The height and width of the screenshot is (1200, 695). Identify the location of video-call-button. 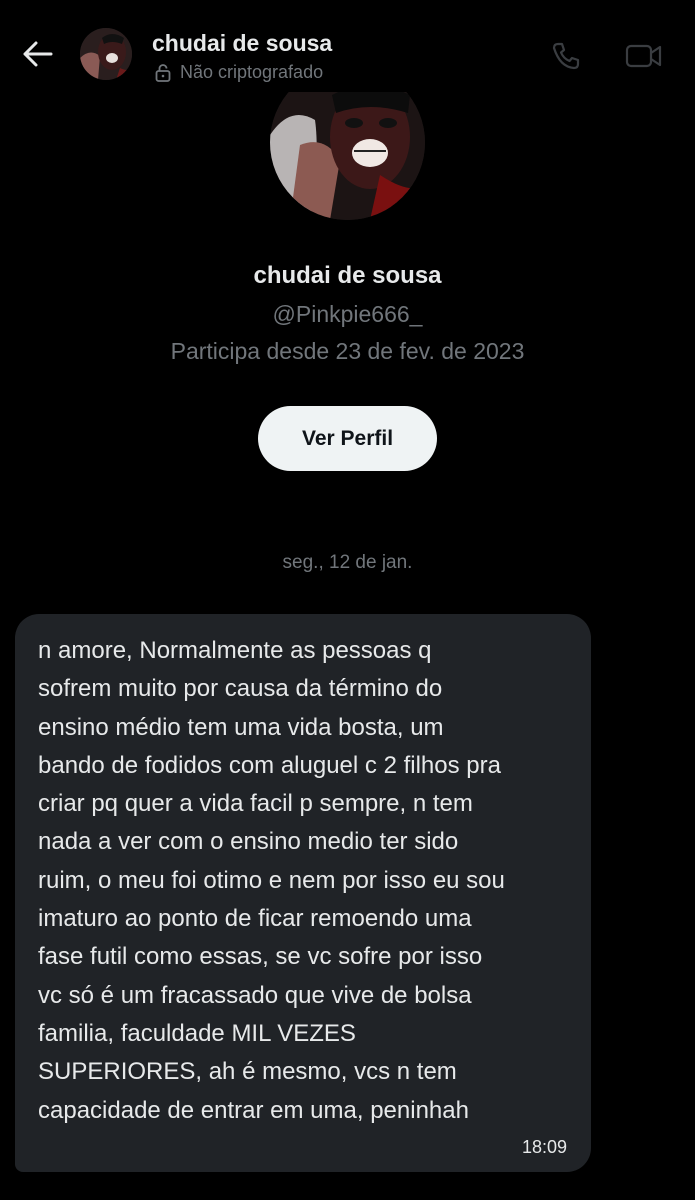
(644, 56).